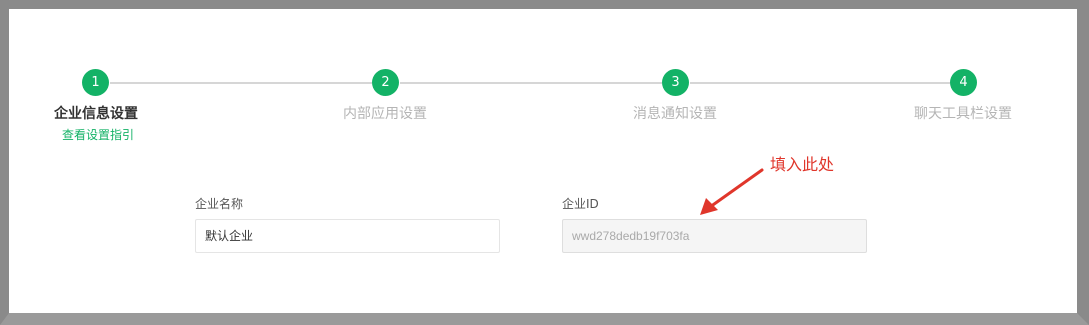 The image size is (1089, 325). I want to click on company-id-input: wwd278dedb19f703fa, so click(714, 236).